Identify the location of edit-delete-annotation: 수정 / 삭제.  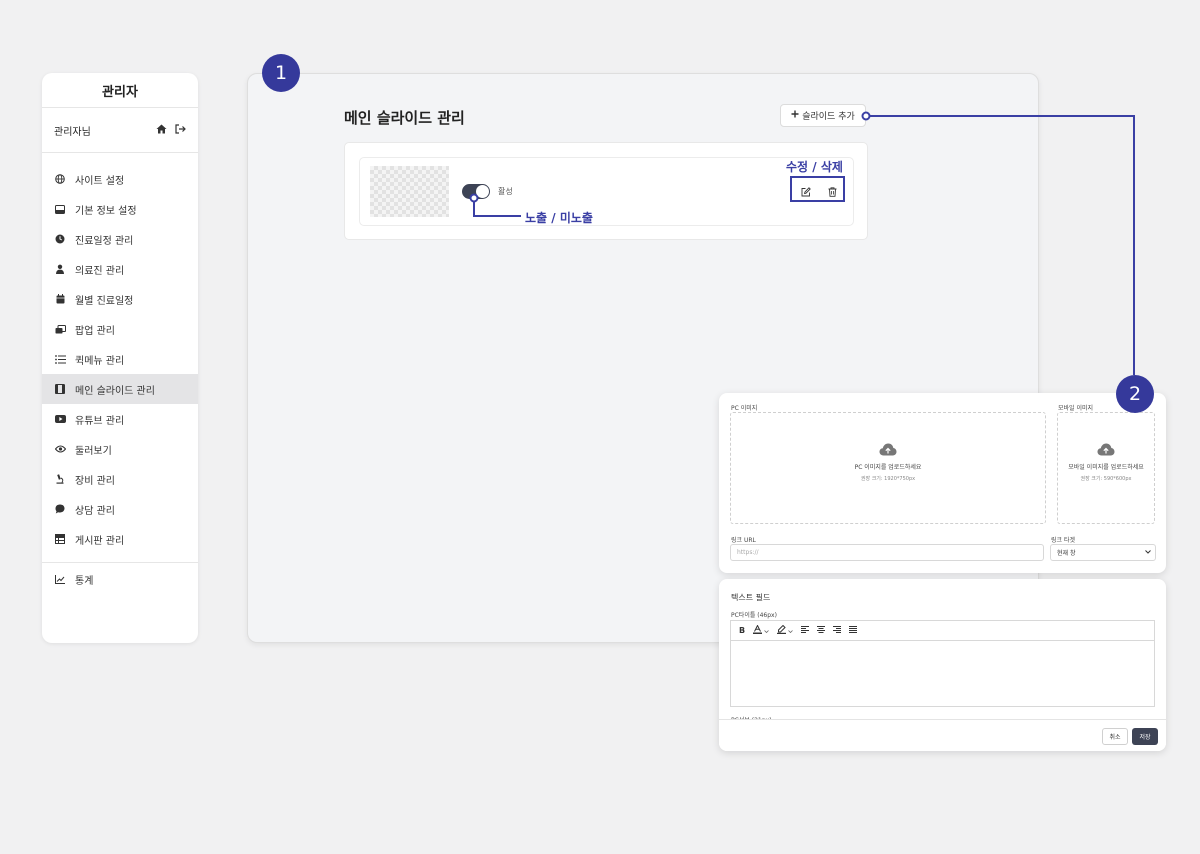
(814, 167).